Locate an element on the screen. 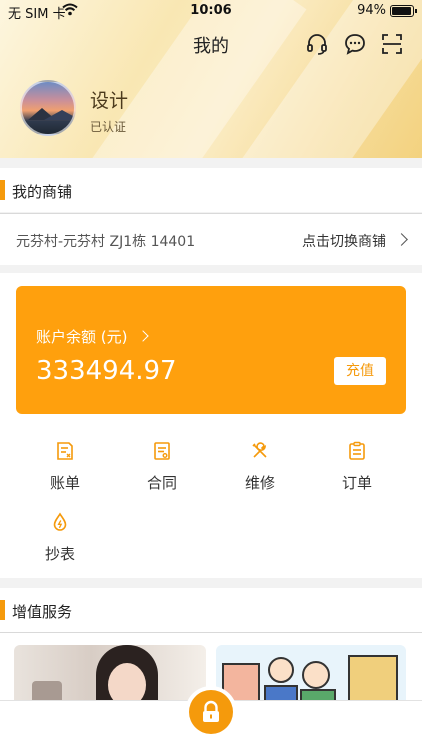 The width and height of the screenshot is (422, 750). service-repair: 维修 is located at coordinates (260, 469).